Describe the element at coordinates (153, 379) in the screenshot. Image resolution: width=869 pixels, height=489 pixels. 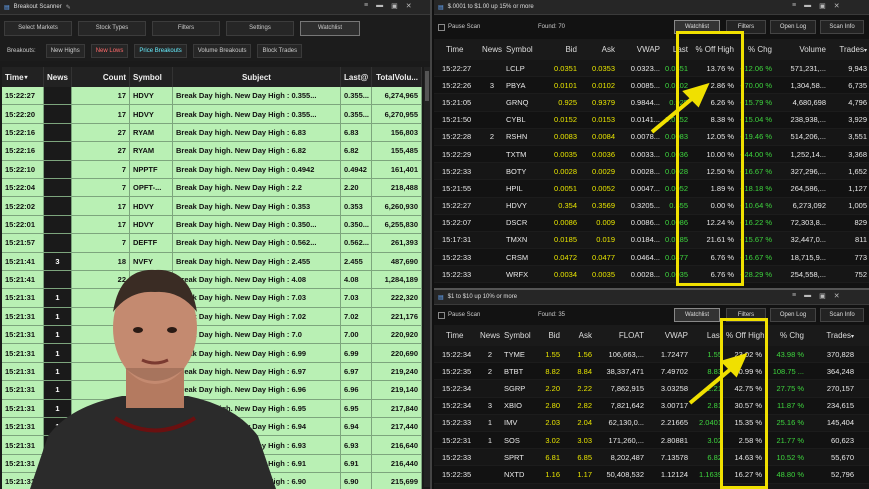
I see `presenter-video-overlay` at that location.